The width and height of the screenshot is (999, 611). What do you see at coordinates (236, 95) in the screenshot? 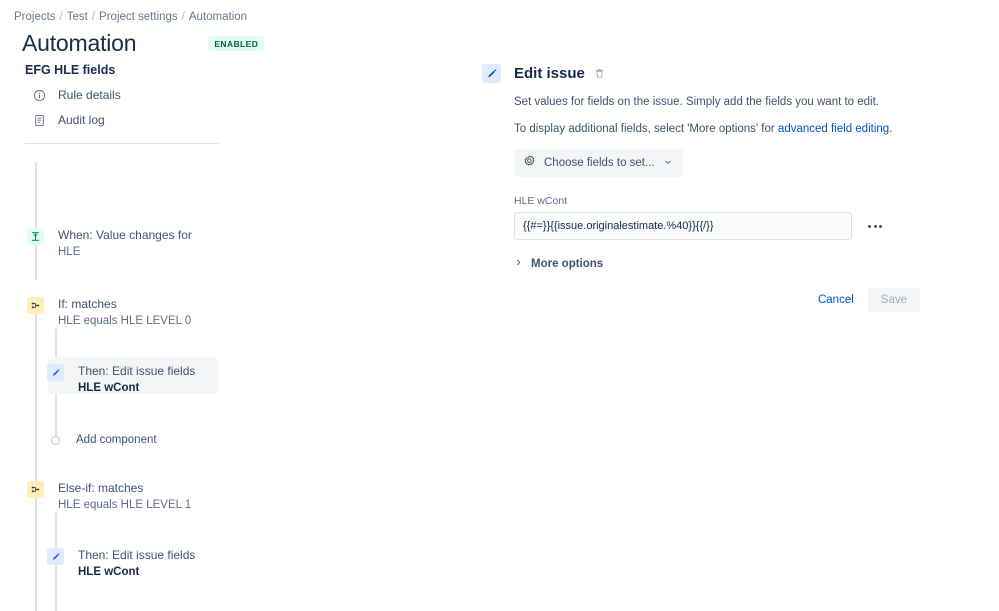
I see `sidebar-item-rule-details: Rule details` at bounding box center [236, 95].